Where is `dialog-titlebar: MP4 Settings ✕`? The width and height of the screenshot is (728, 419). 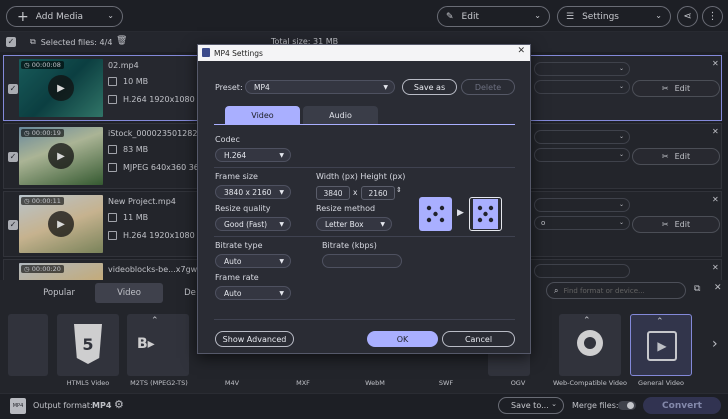 dialog-titlebar: MP4 Settings ✕ is located at coordinates (364, 53).